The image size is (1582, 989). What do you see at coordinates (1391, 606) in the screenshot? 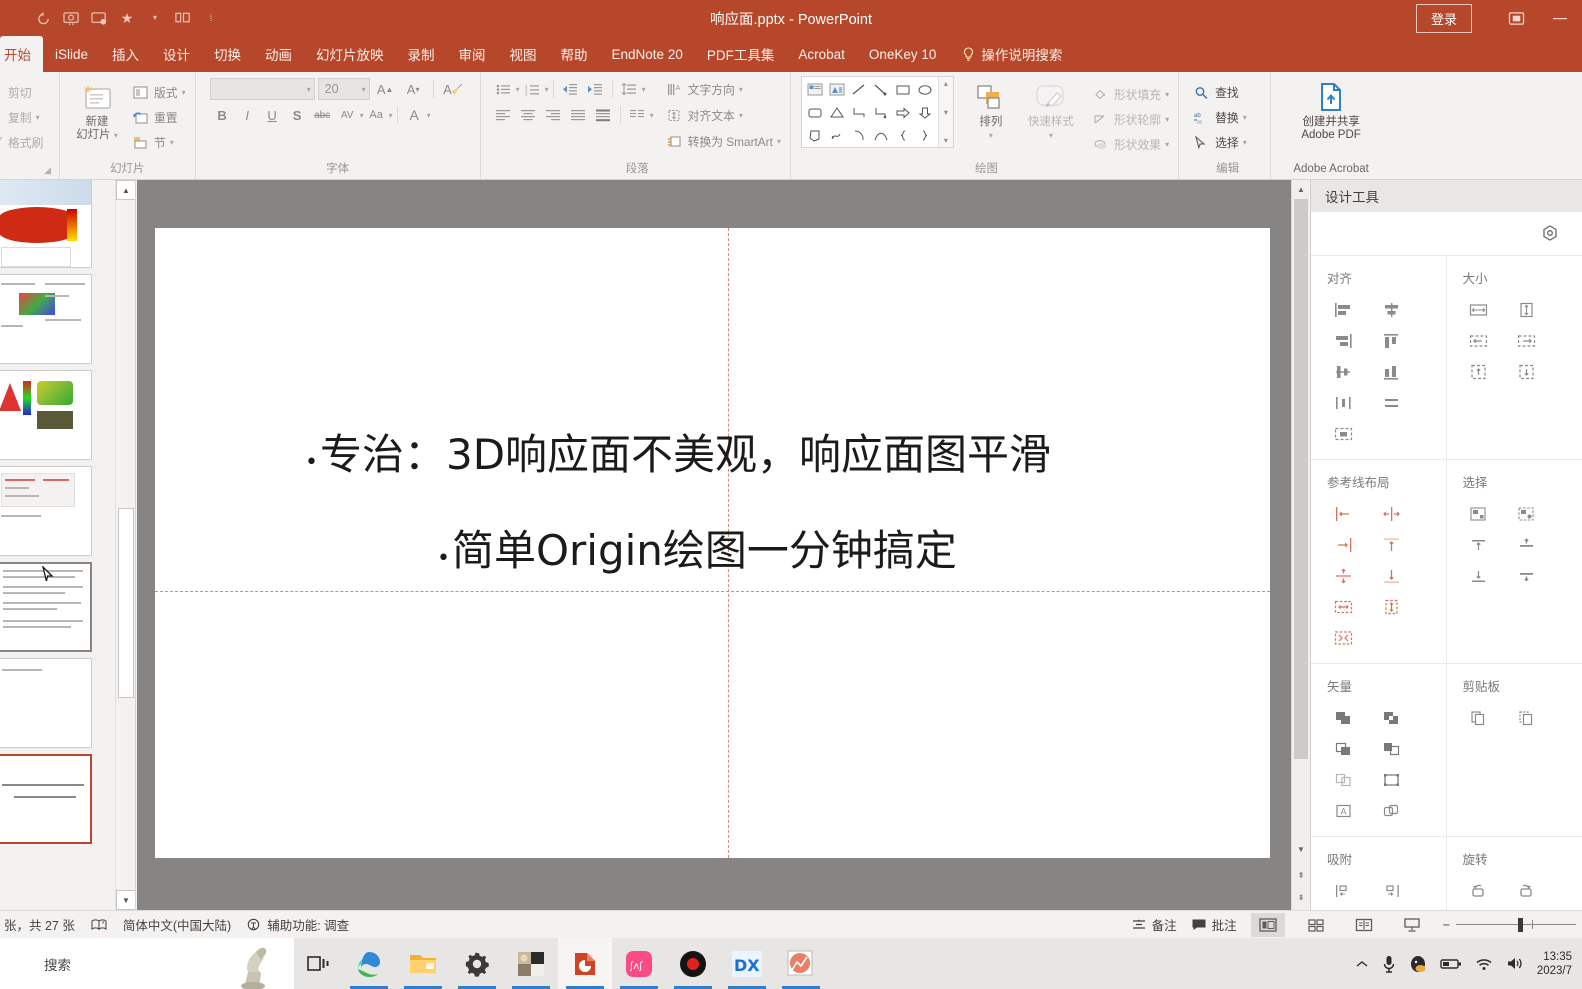
I see `guide-vspan-icon` at bounding box center [1391, 606].